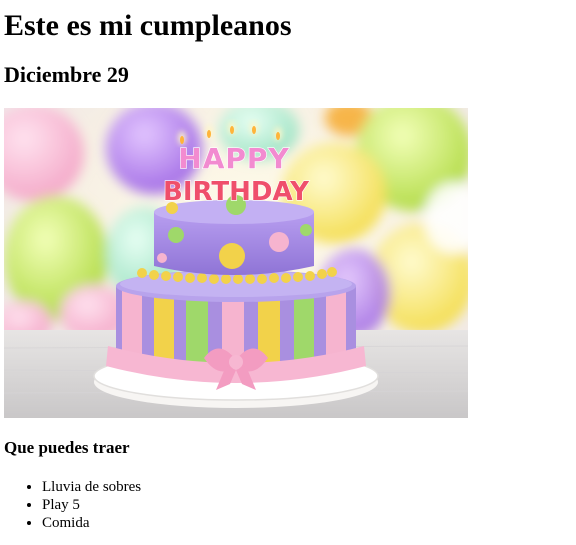 The width and height of the screenshot is (576, 545). I want to click on bring-list: Lluvia de sobres Play 5 Comida, so click(288, 505).